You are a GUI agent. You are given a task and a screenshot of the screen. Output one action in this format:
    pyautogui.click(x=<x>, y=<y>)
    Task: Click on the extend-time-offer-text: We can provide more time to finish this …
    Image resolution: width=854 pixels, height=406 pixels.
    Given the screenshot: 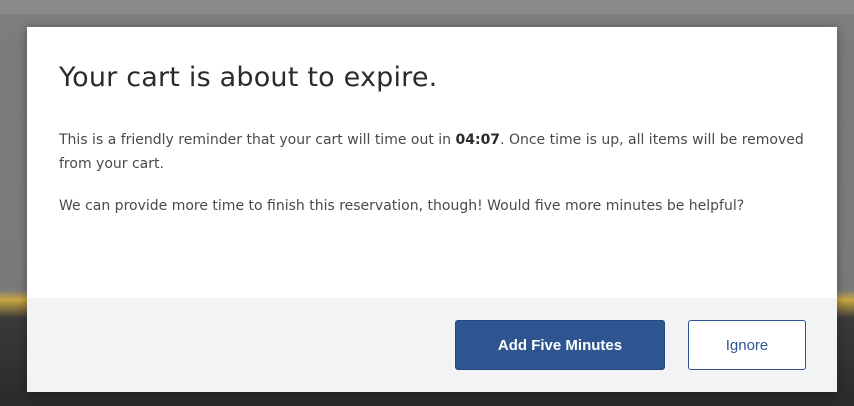 What is the action you would take?
    pyautogui.click(x=402, y=206)
    